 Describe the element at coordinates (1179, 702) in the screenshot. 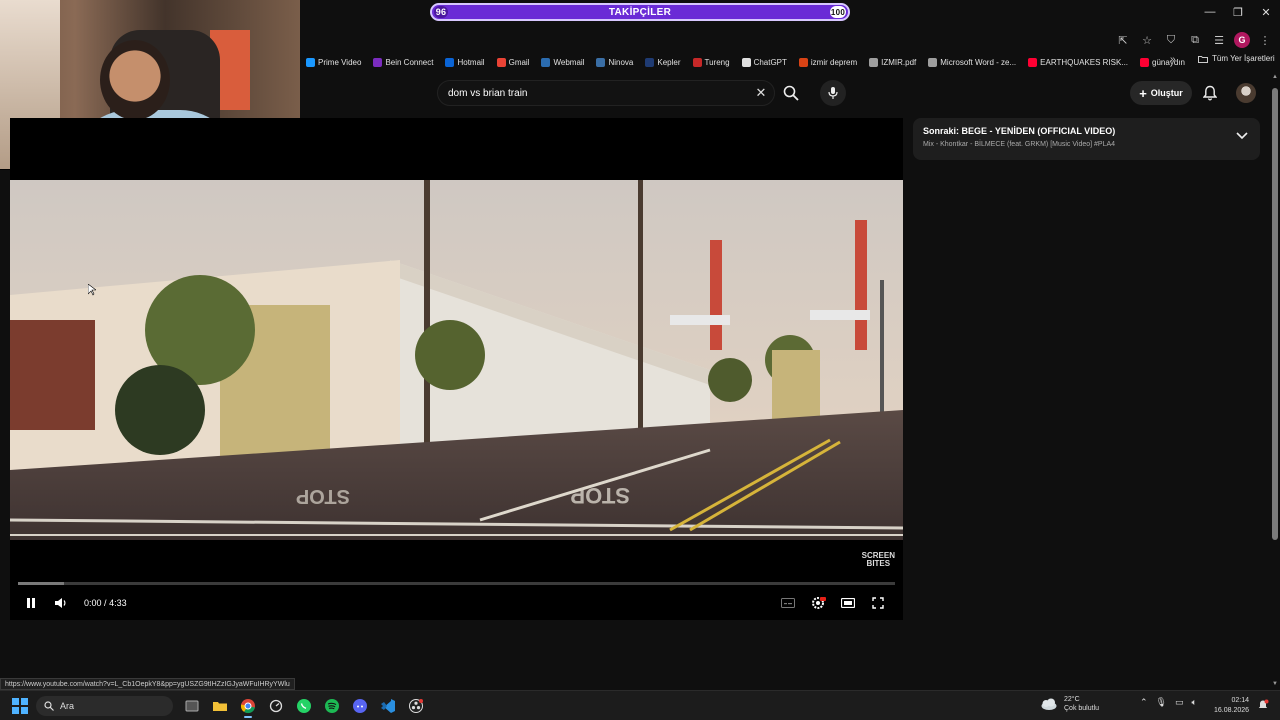

I see `network-icon: ▭` at that location.